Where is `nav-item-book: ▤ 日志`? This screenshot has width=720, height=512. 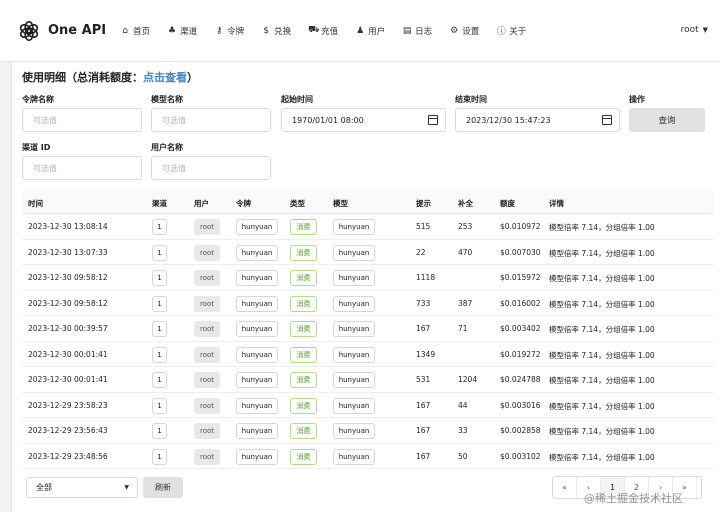 nav-item-book: ▤ 日志 is located at coordinates (417, 31).